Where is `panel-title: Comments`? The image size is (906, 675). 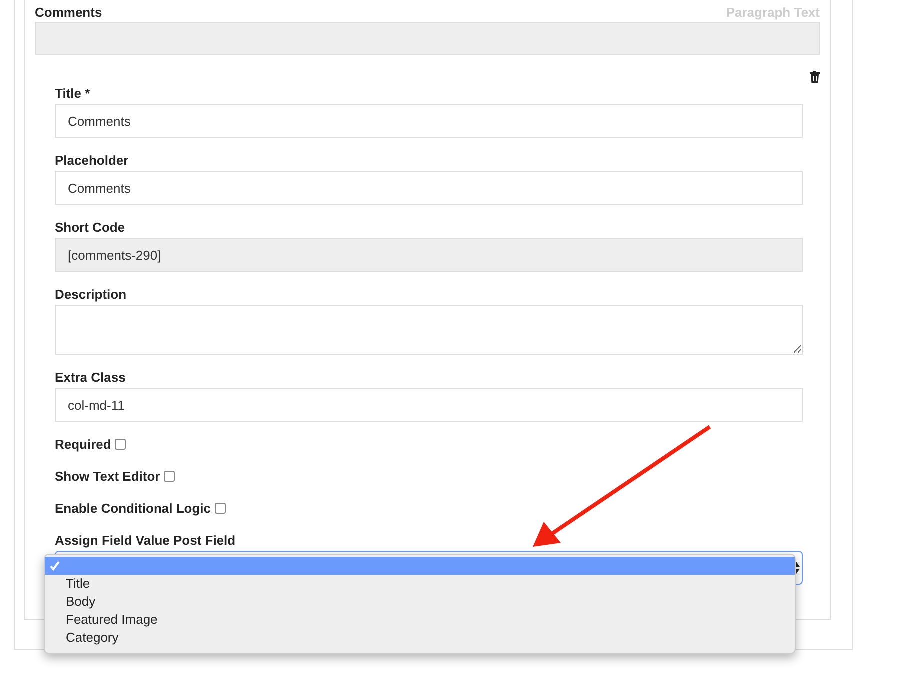
panel-title: Comments is located at coordinates (68, 12).